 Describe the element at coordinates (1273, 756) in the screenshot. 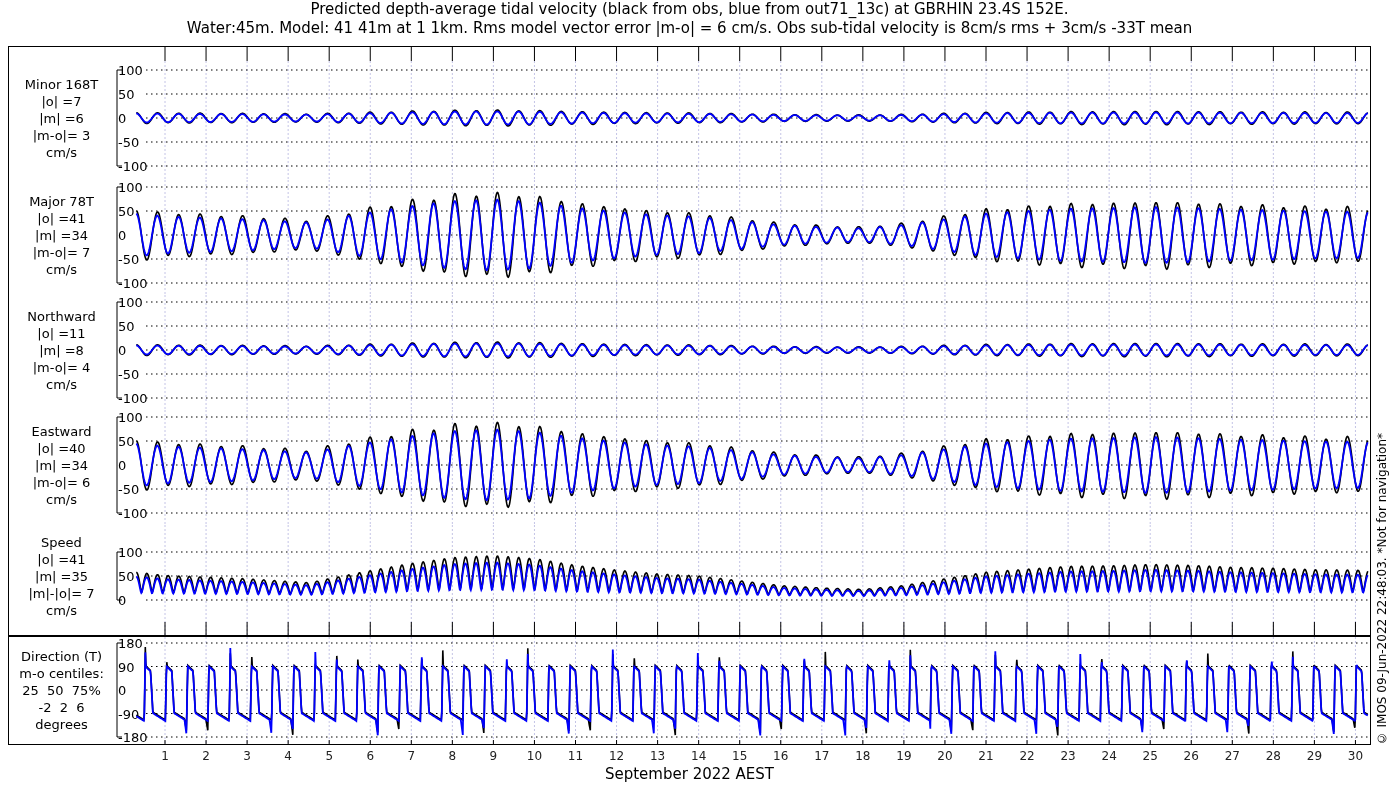

I see `tick-label: 28` at that location.